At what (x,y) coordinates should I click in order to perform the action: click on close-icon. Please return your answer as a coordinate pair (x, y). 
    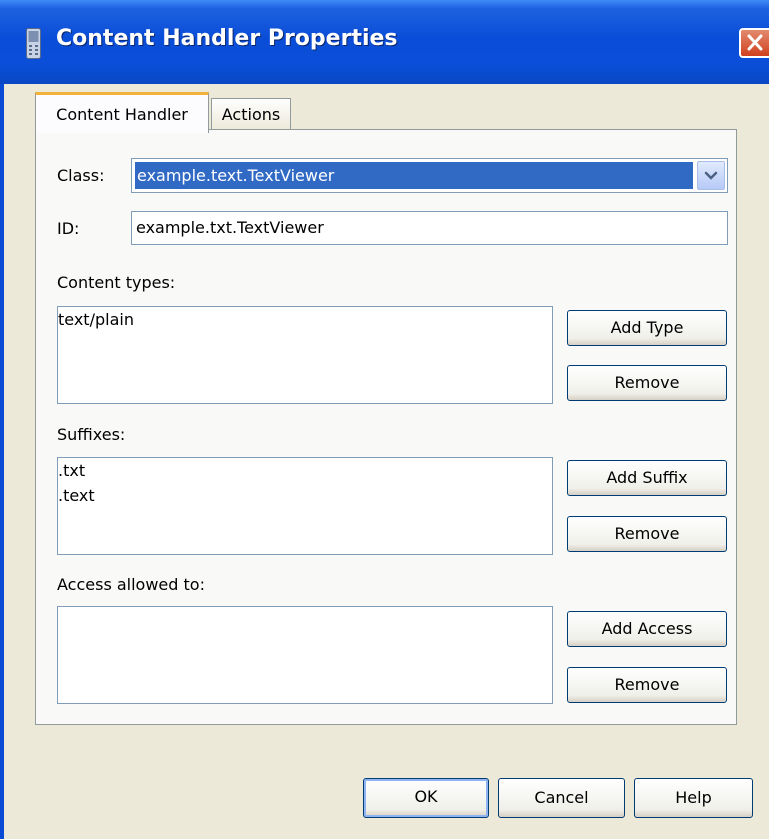
    Looking at the image, I should click on (755, 42).